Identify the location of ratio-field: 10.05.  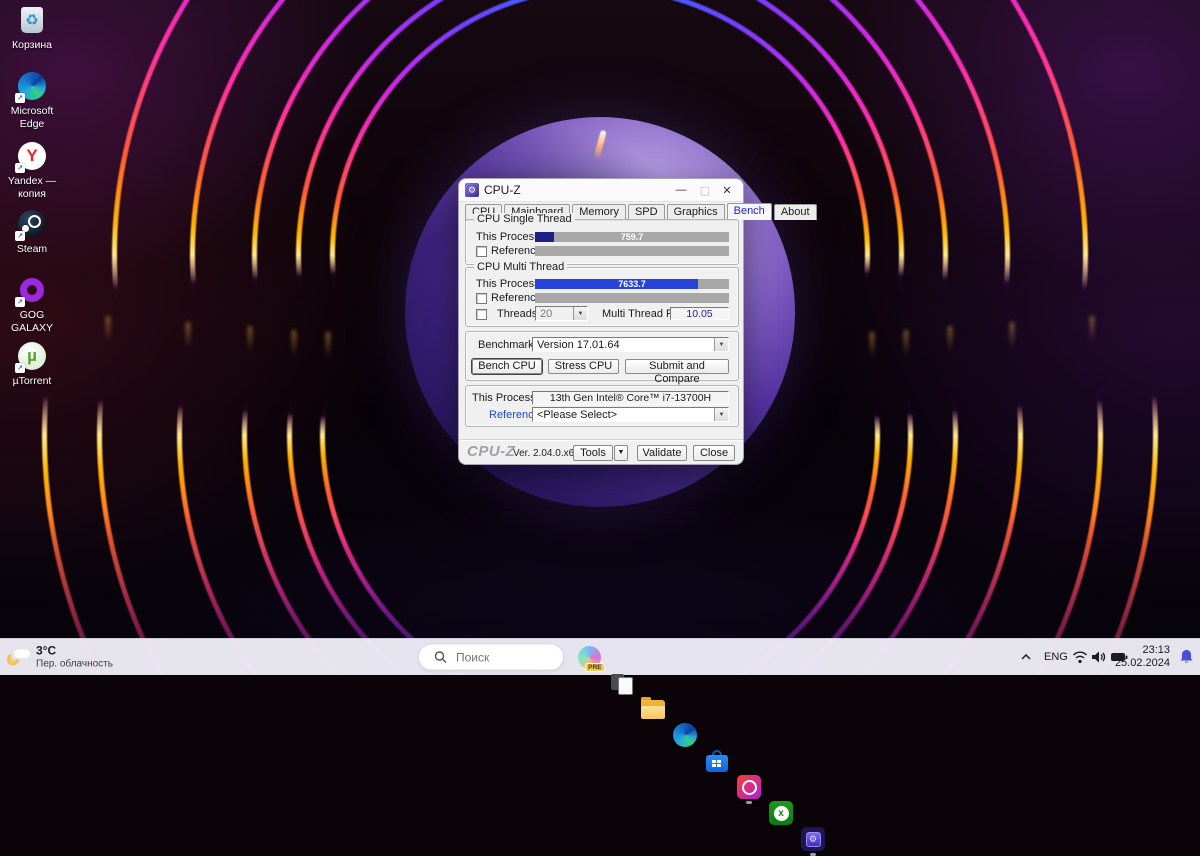
(699, 313).